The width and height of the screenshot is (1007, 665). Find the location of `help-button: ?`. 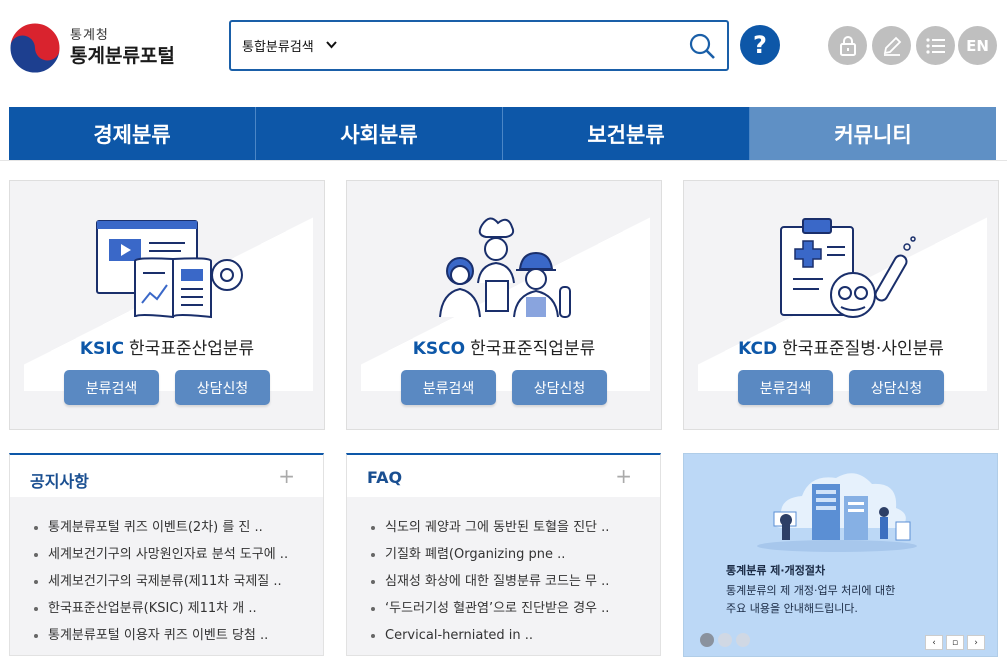

help-button: ? is located at coordinates (760, 45).